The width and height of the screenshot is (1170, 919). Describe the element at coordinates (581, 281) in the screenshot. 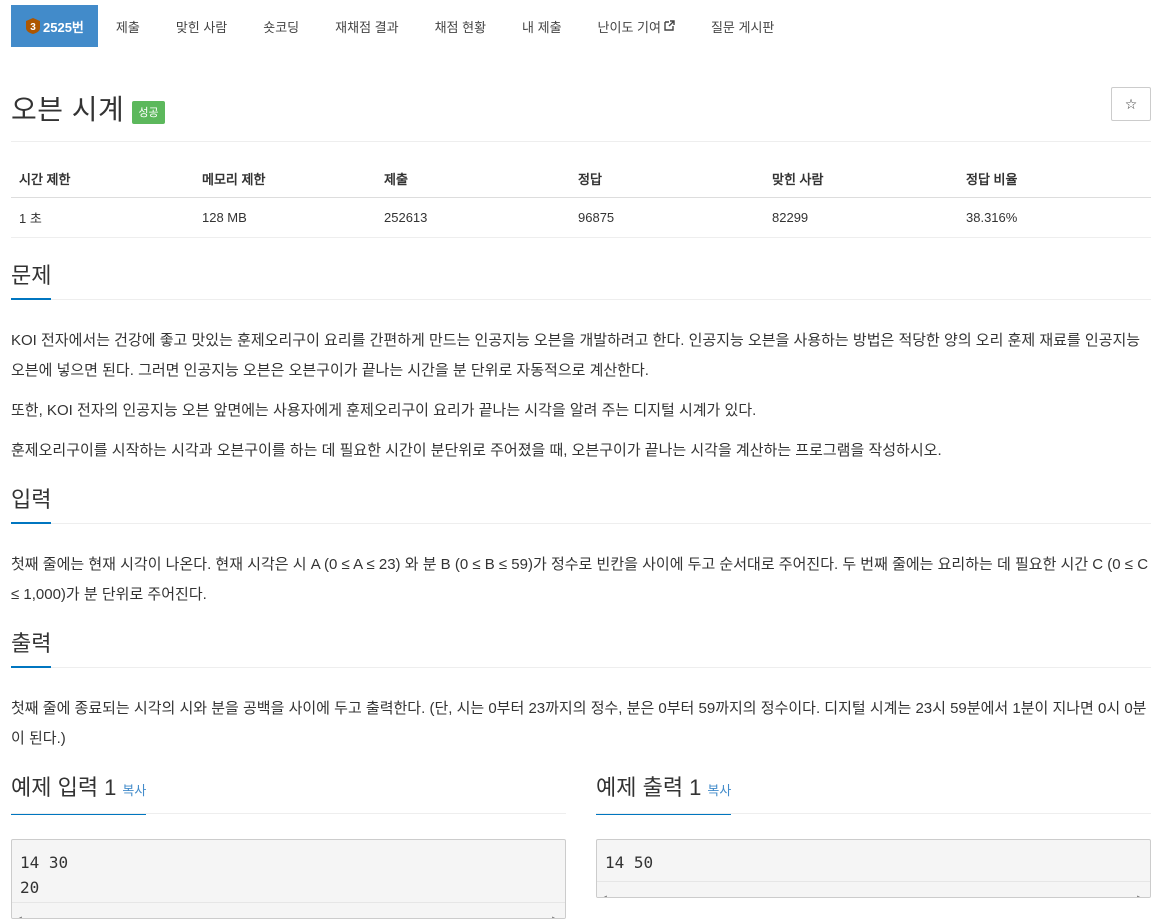

I see `problem-section-header: 문제` at that location.